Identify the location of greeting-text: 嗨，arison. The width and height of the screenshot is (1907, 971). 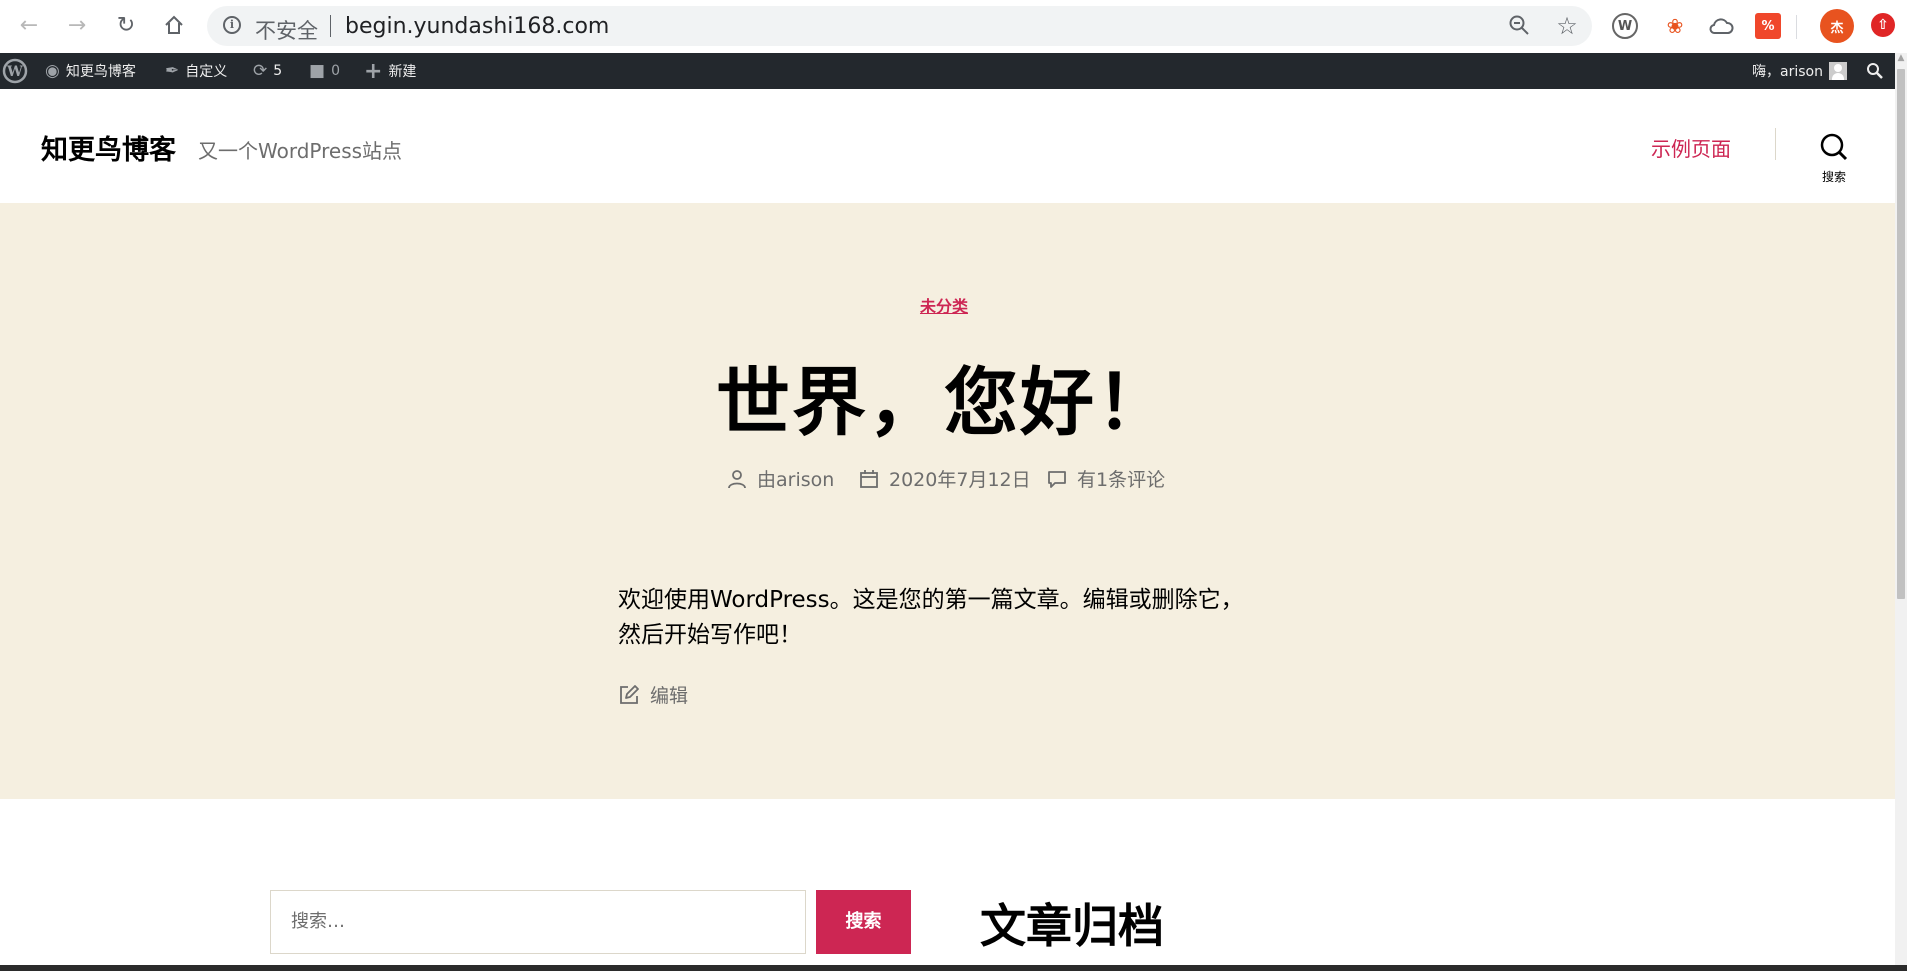
(1787, 72).